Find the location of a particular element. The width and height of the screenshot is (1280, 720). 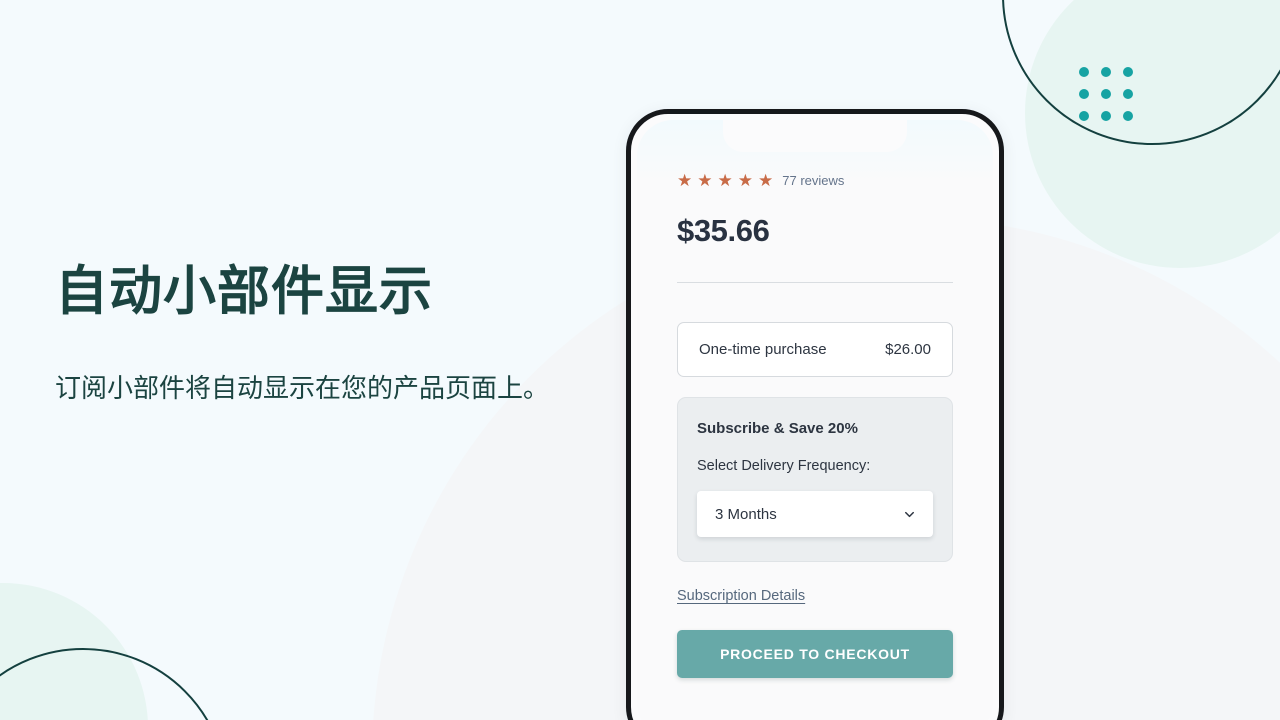

proceed-to-checkout-button: PROCEED TO CHECKOUT is located at coordinates (815, 654).